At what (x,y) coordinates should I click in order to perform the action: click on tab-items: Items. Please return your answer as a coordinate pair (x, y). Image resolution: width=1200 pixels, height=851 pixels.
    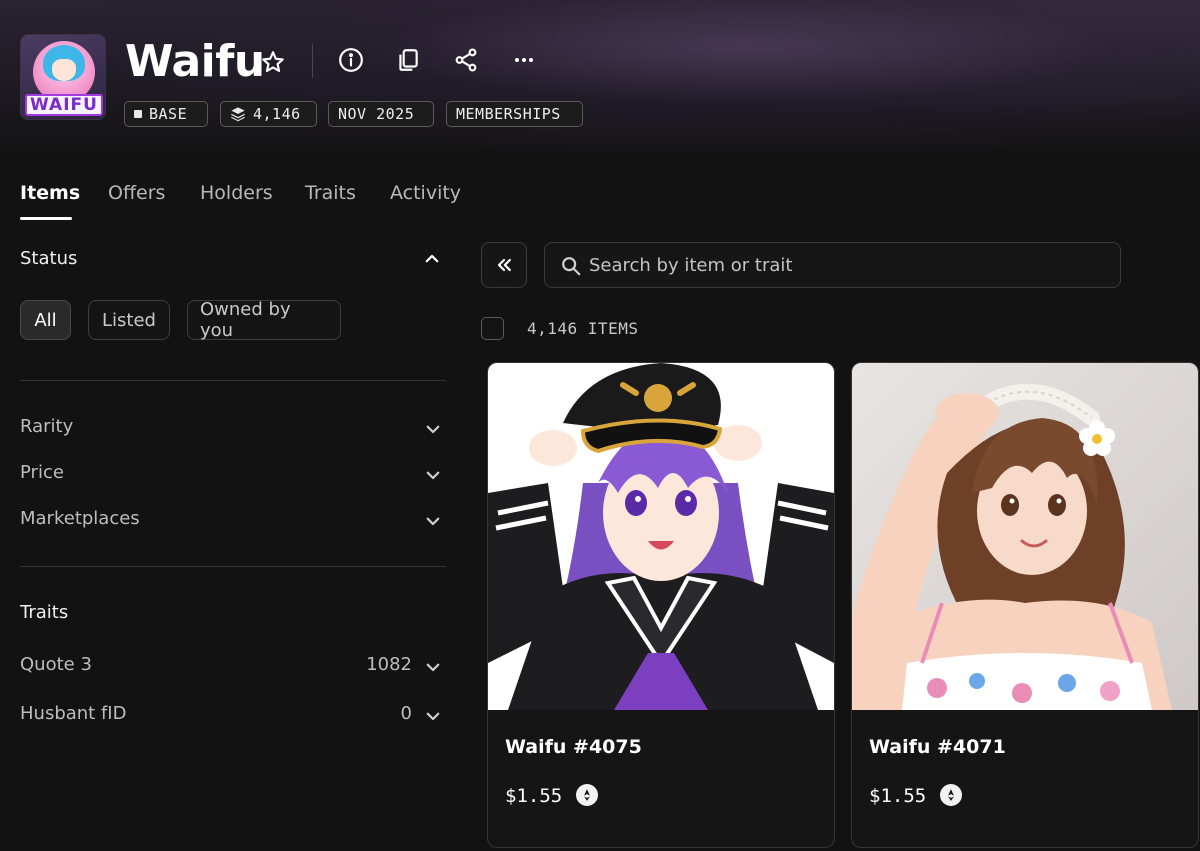
    Looking at the image, I should click on (50, 193).